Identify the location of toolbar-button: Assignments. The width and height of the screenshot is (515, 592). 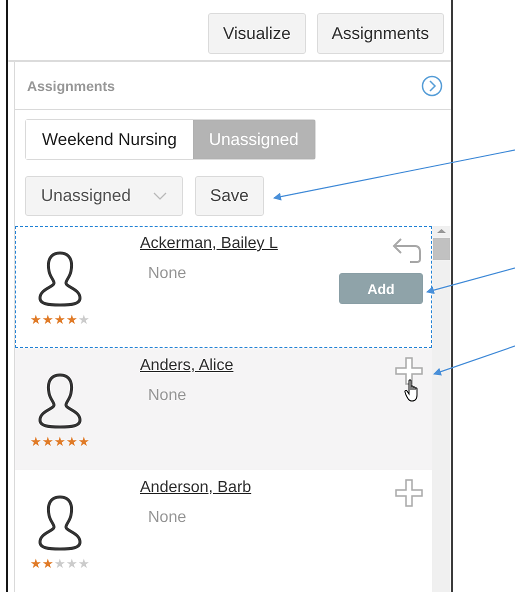
(380, 33).